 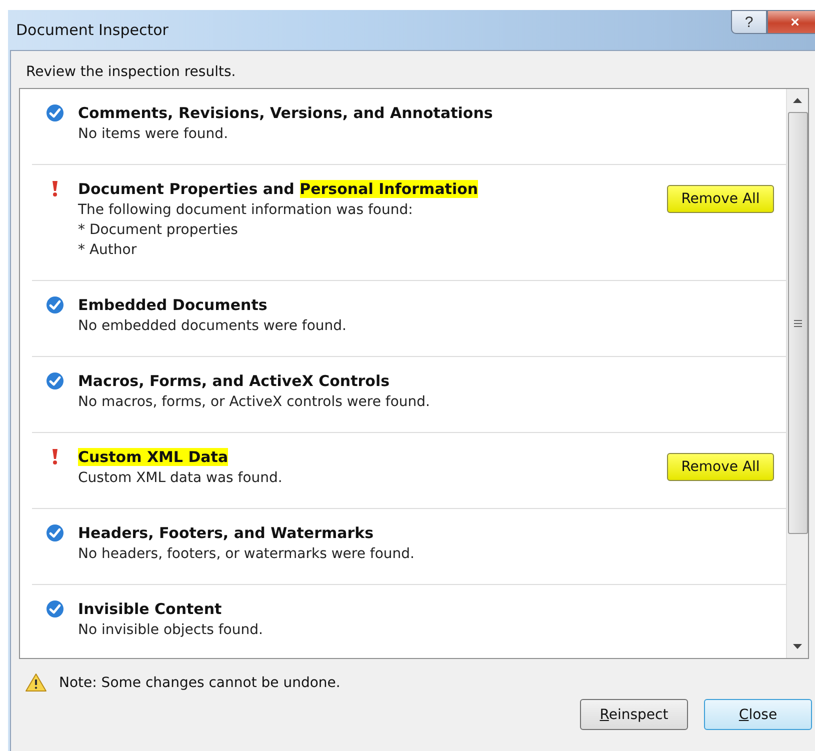 I want to click on result-detail: No macros, forms, or ActiveX controls were found., so click(x=254, y=402).